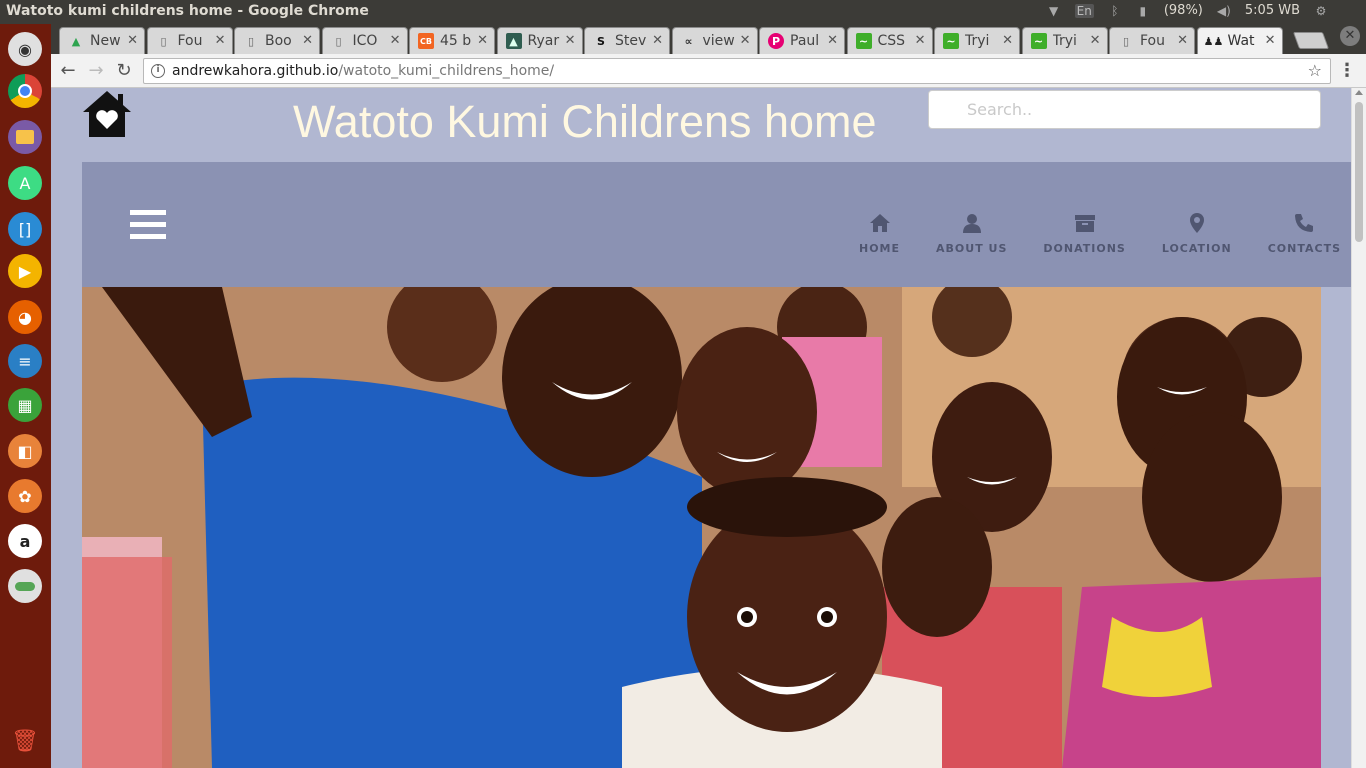 The width and height of the screenshot is (1366, 768). Describe the element at coordinates (96, 71) in the screenshot. I see `forward-button: →` at that location.